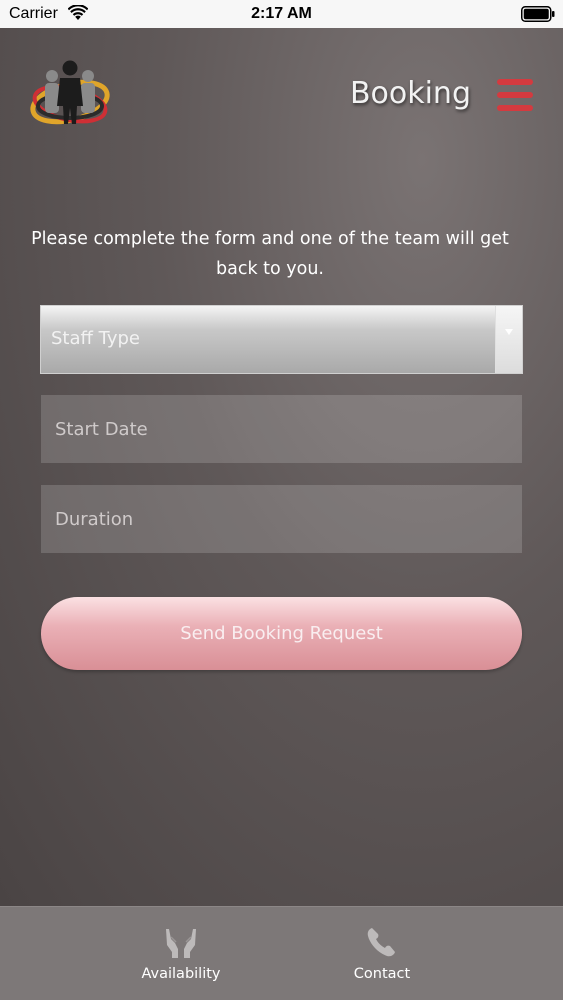 This screenshot has height=1000, width=563. What do you see at coordinates (281, 633) in the screenshot?
I see `send-booking-request-button: Send Booking Request` at bounding box center [281, 633].